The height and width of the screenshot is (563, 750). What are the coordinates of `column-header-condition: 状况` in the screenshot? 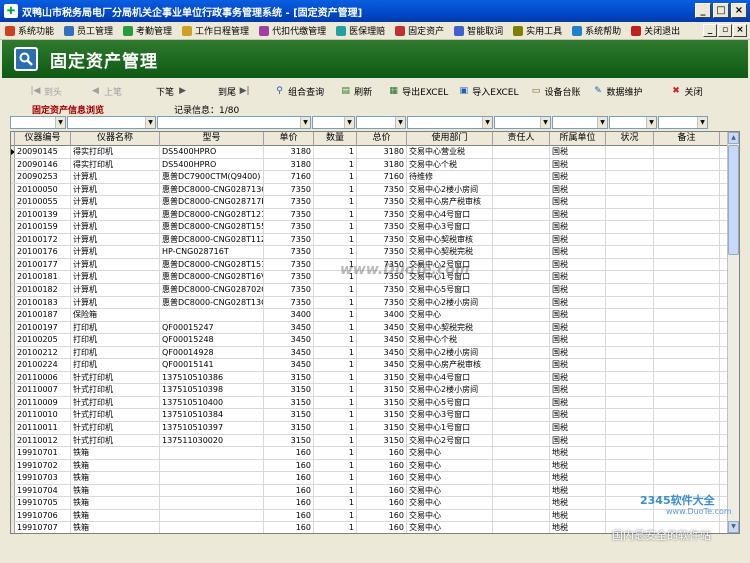 It's located at (630, 139).